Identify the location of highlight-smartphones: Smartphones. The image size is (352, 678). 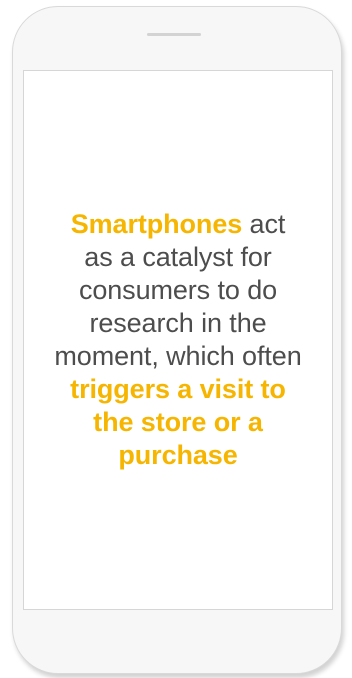
(156, 224).